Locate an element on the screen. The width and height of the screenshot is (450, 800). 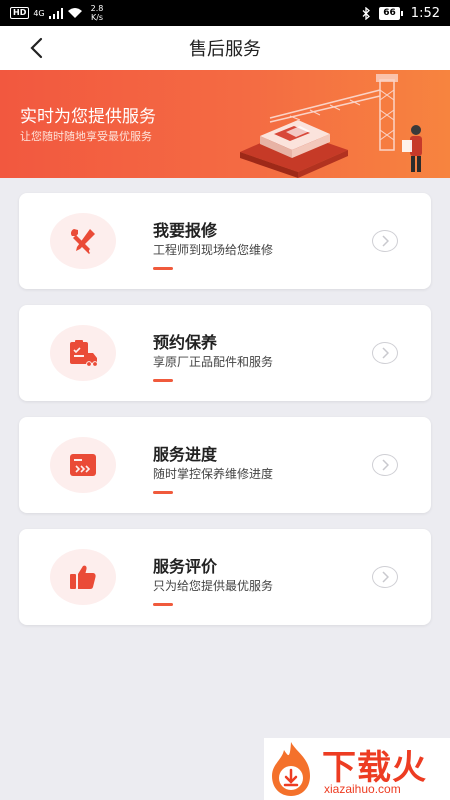
repair-icon-circle is located at coordinates (83, 241).